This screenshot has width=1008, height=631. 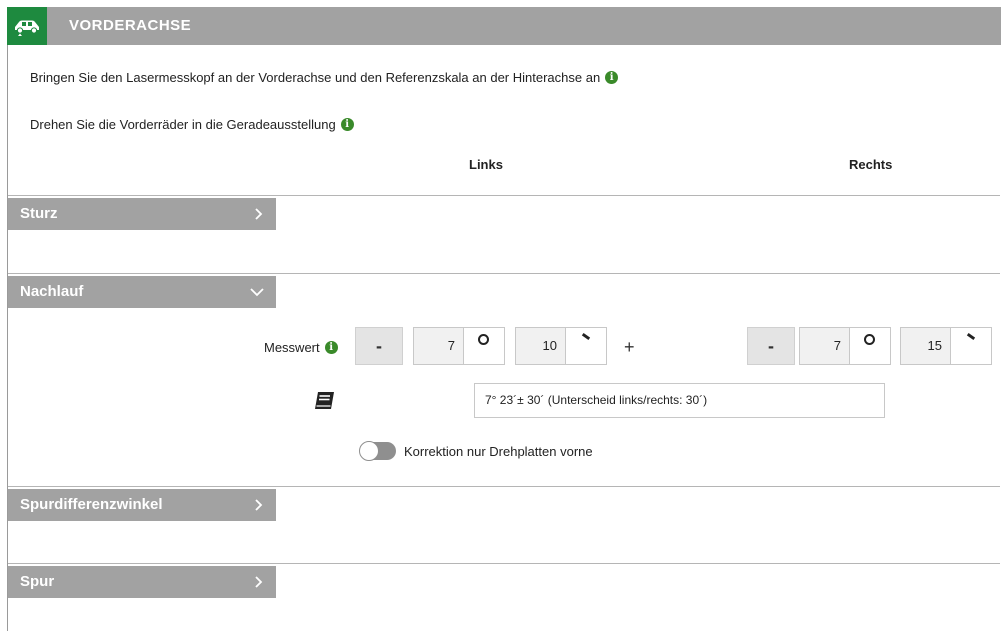 What do you see at coordinates (946, 346) in the screenshot?
I see `right-minutes-field: 15` at bounding box center [946, 346].